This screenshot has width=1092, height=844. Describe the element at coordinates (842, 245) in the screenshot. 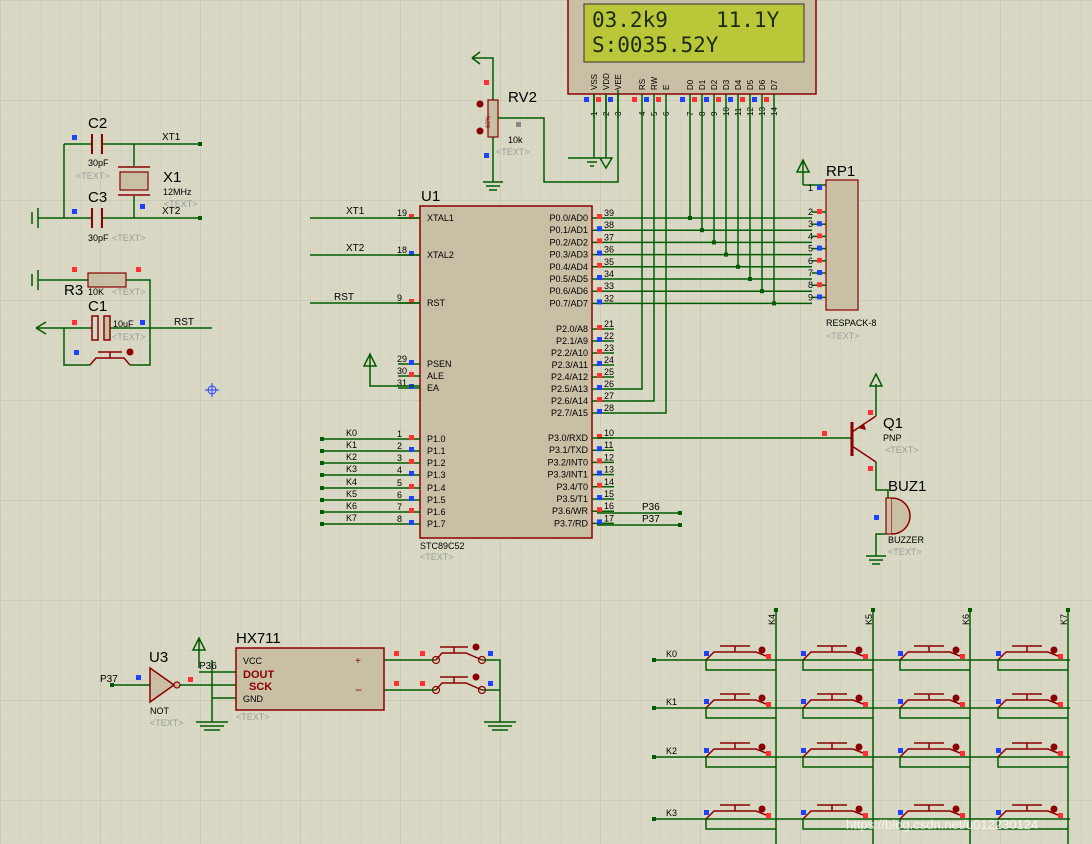

I see `rp1-body` at that location.